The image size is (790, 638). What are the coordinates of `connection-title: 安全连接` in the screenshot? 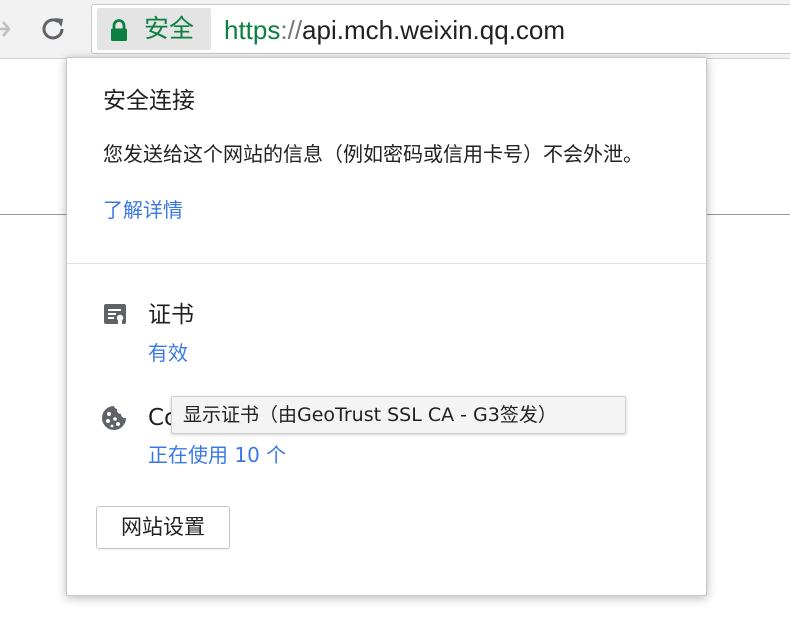 It's located at (149, 101).